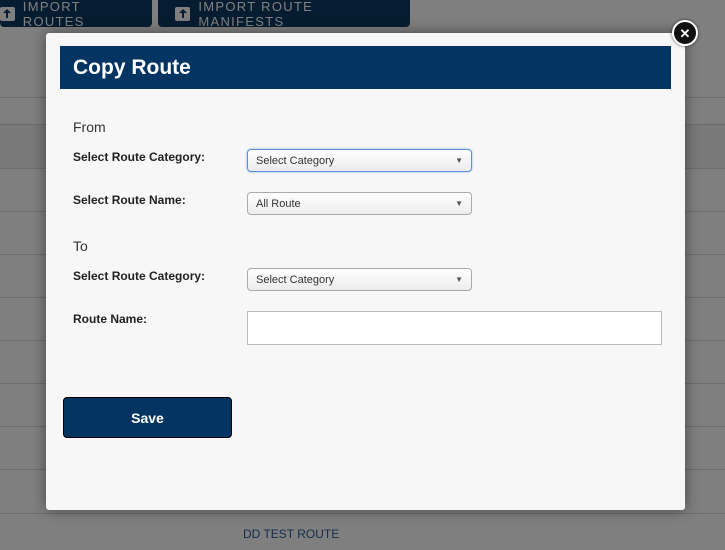  Describe the element at coordinates (359, 279) in the screenshot. I see `to-category-select: Select Category ▼` at that location.